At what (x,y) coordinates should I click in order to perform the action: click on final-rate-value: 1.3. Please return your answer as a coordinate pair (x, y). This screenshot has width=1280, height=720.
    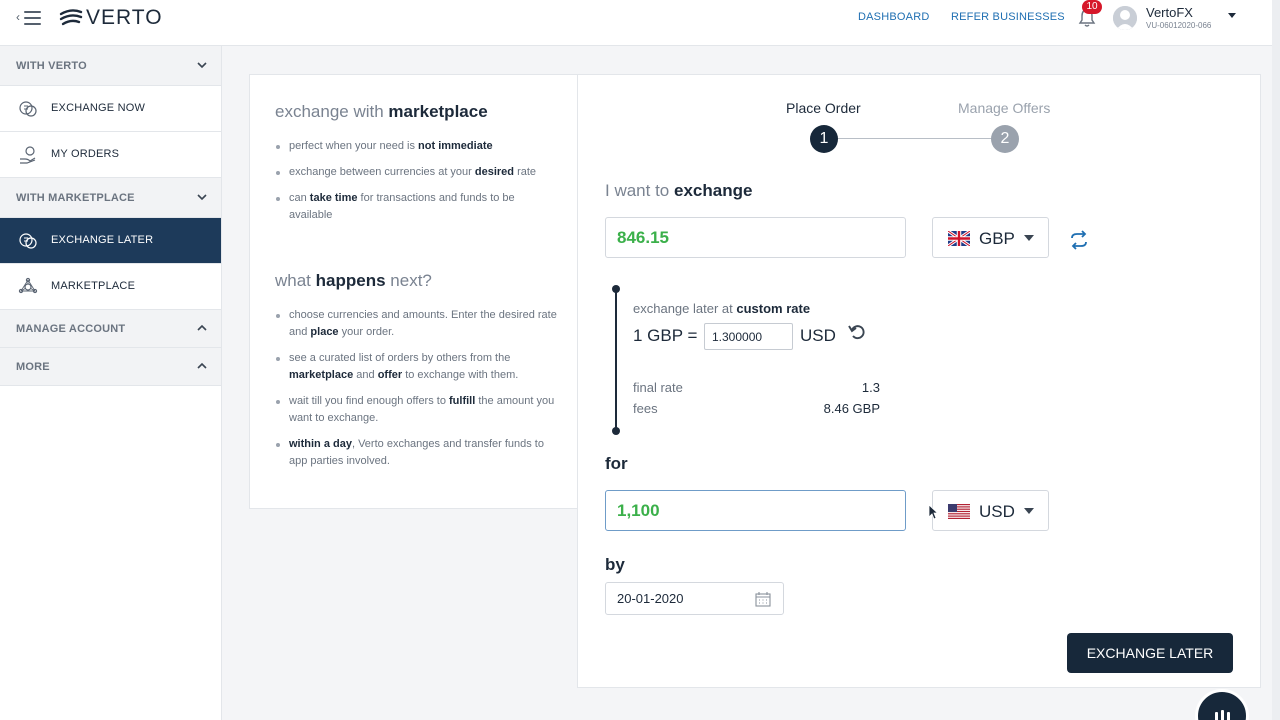
    Looking at the image, I should click on (870, 387).